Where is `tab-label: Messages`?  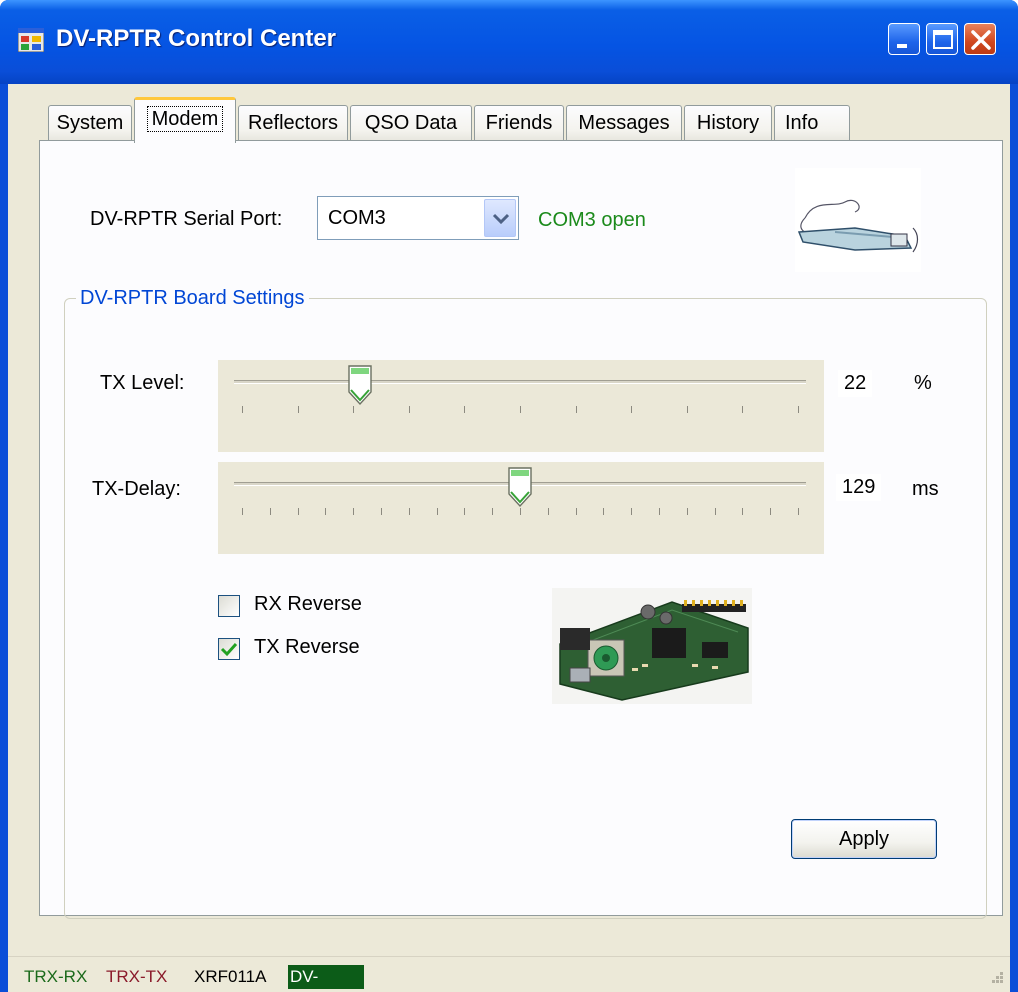
tab-label: Messages is located at coordinates (624, 123).